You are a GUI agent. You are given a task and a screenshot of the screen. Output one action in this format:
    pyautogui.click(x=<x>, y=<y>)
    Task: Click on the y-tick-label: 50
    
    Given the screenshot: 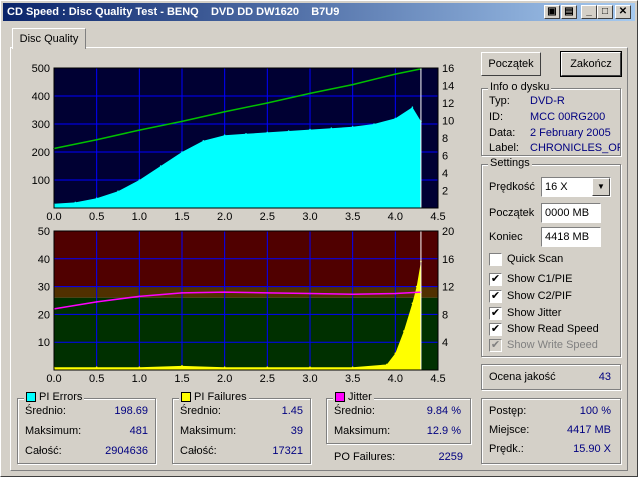 What is the action you would take?
    pyautogui.click(x=44, y=232)
    